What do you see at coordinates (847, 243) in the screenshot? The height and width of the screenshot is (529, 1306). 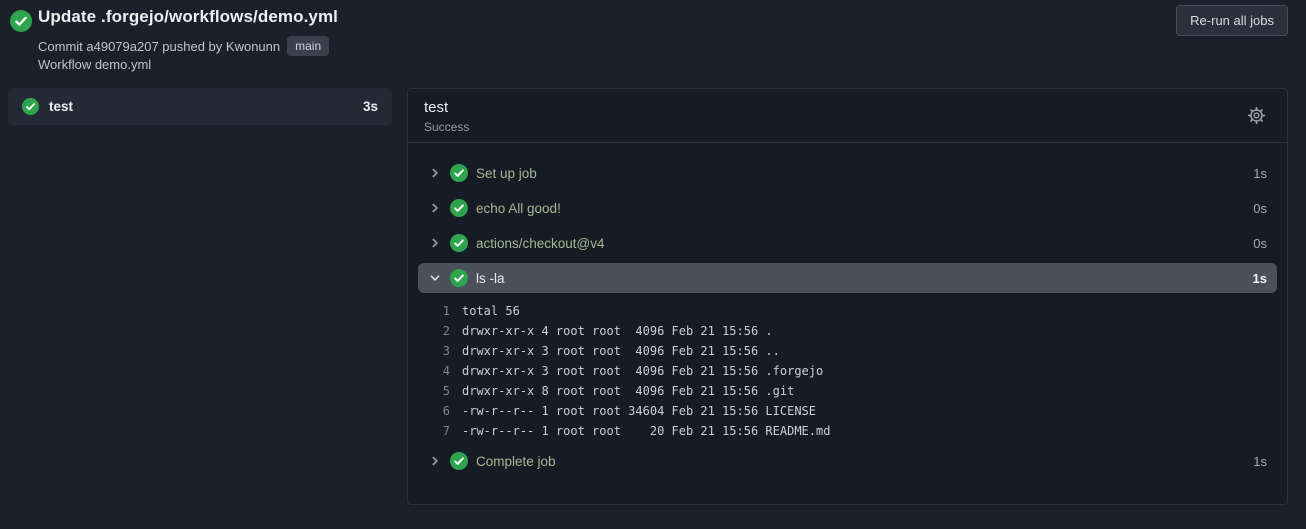 I see `step-row-actions-checkout: actions/checkout@v4 0s` at bounding box center [847, 243].